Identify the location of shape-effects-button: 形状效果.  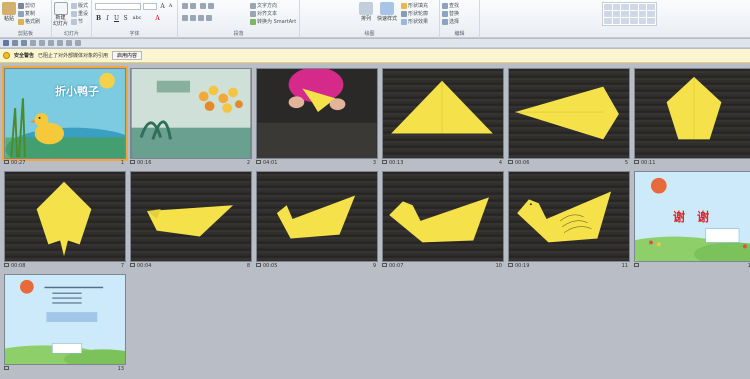
(414, 21).